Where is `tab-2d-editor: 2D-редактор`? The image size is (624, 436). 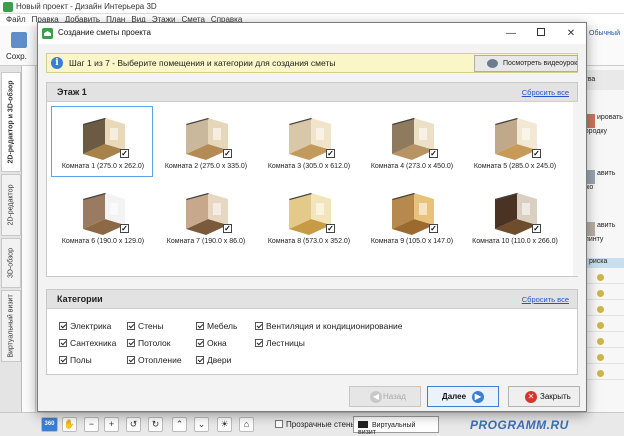 tab-2d-editor: 2D-редактор is located at coordinates (11, 205).